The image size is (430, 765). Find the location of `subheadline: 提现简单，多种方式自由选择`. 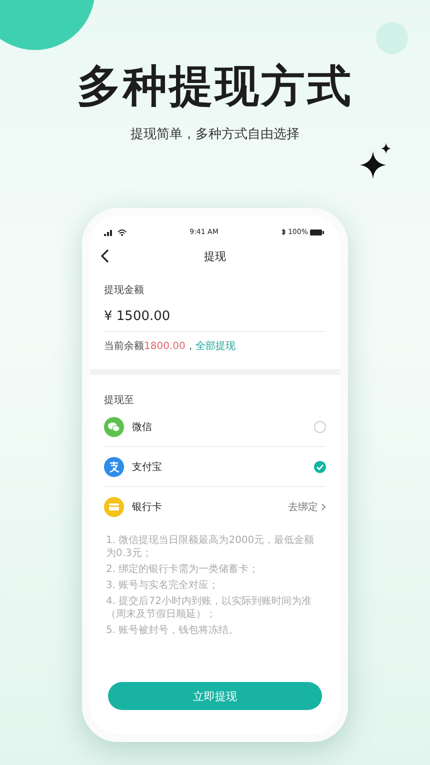

subheadline: 提现简单，多种方式自由选择 is located at coordinates (215, 135).